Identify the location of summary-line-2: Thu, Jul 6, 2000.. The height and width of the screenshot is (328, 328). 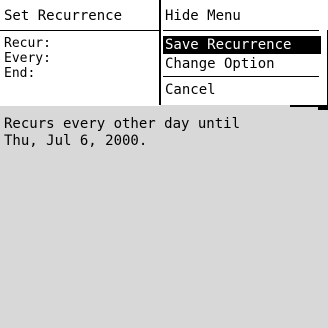
(76, 141).